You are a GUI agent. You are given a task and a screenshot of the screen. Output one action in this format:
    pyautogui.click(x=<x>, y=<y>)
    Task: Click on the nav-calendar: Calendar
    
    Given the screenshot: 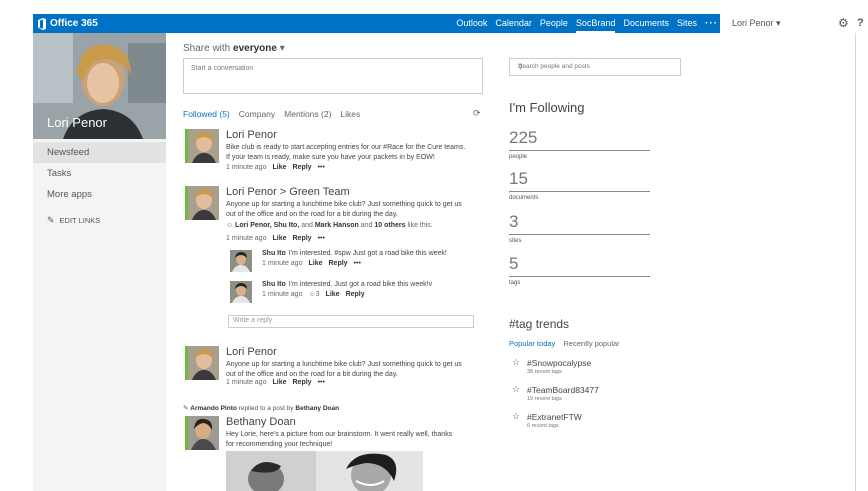 What is the action you would take?
    pyautogui.click(x=513, y=23)
    